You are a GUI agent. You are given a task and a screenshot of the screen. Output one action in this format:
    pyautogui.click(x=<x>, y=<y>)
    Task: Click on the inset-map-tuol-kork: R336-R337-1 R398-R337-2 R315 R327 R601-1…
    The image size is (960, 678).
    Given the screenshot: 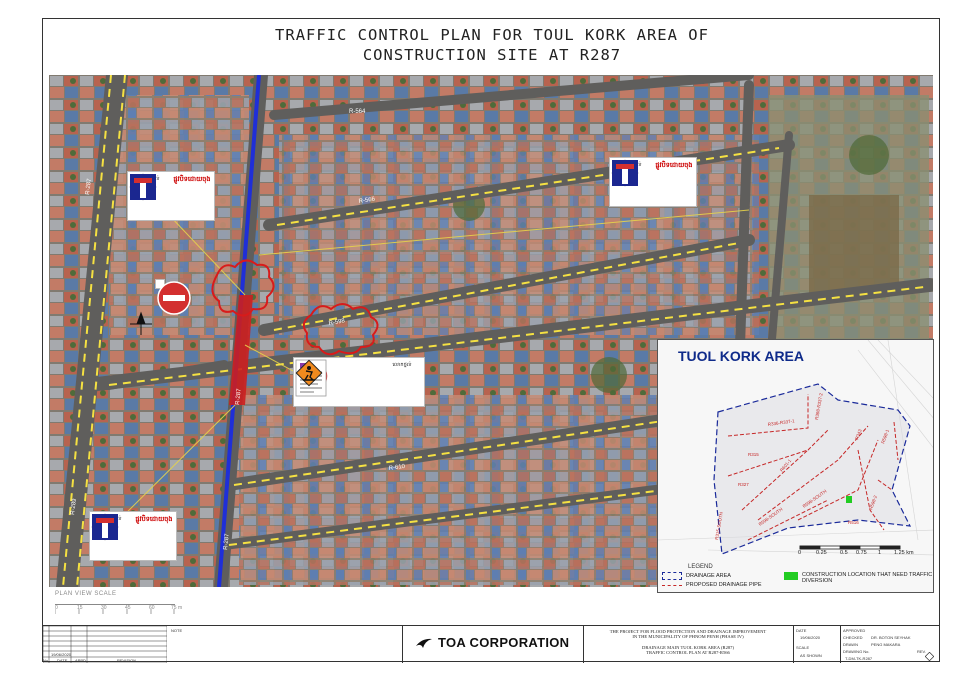 What is the action you would take?
    pyautogui.click(x=795, y=466)
    